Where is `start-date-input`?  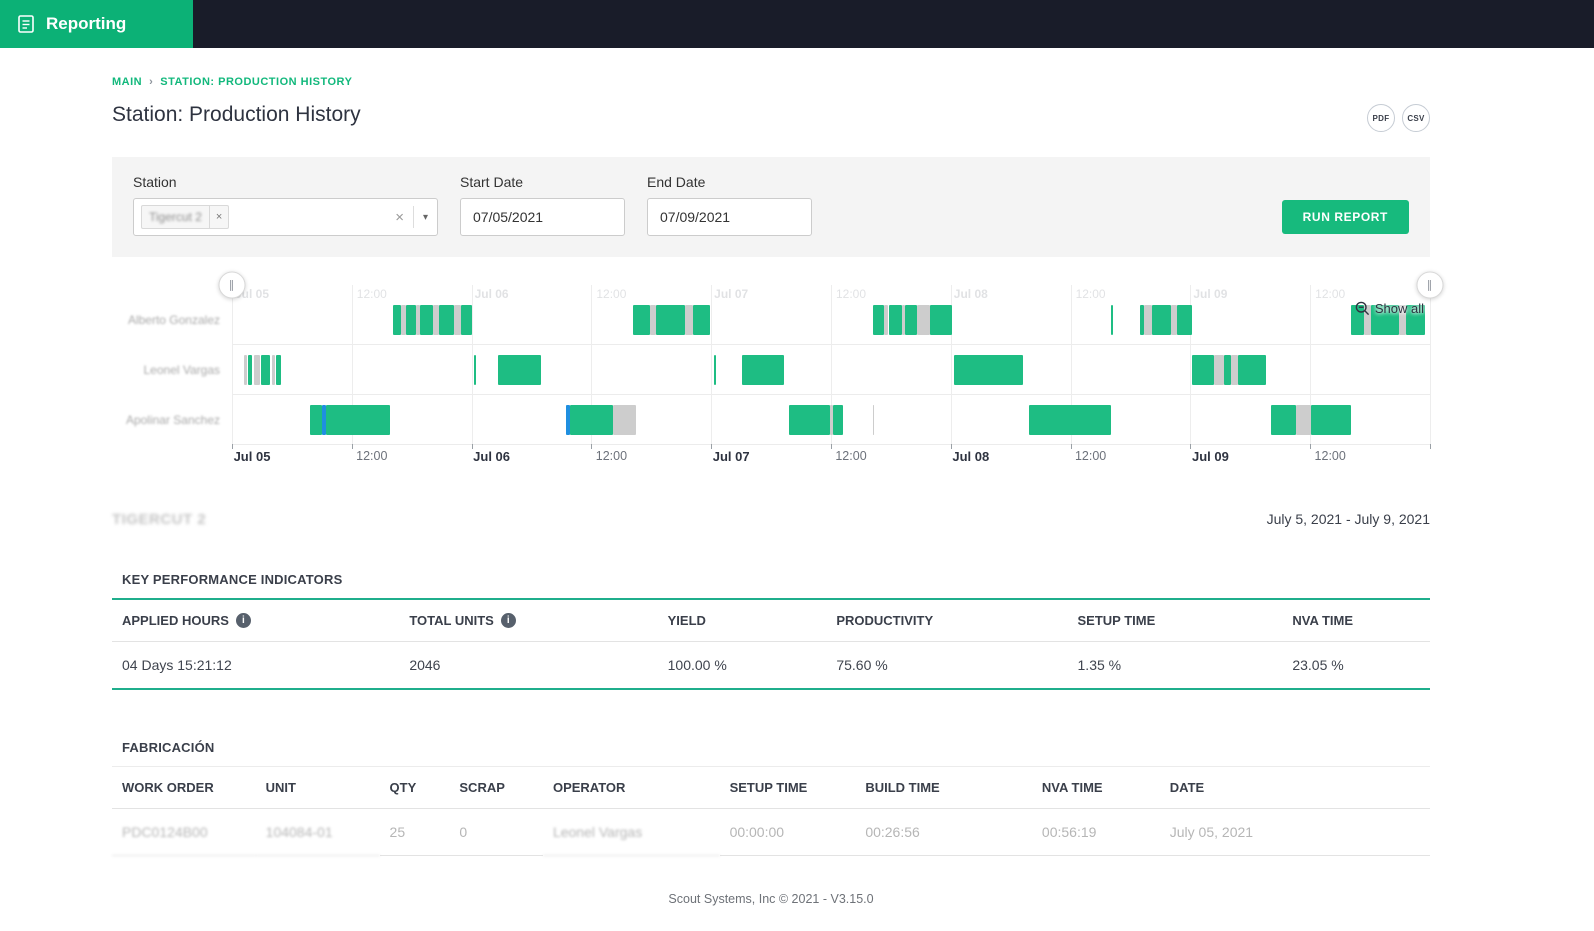
start-date-input is located at coordinates (542, 217).